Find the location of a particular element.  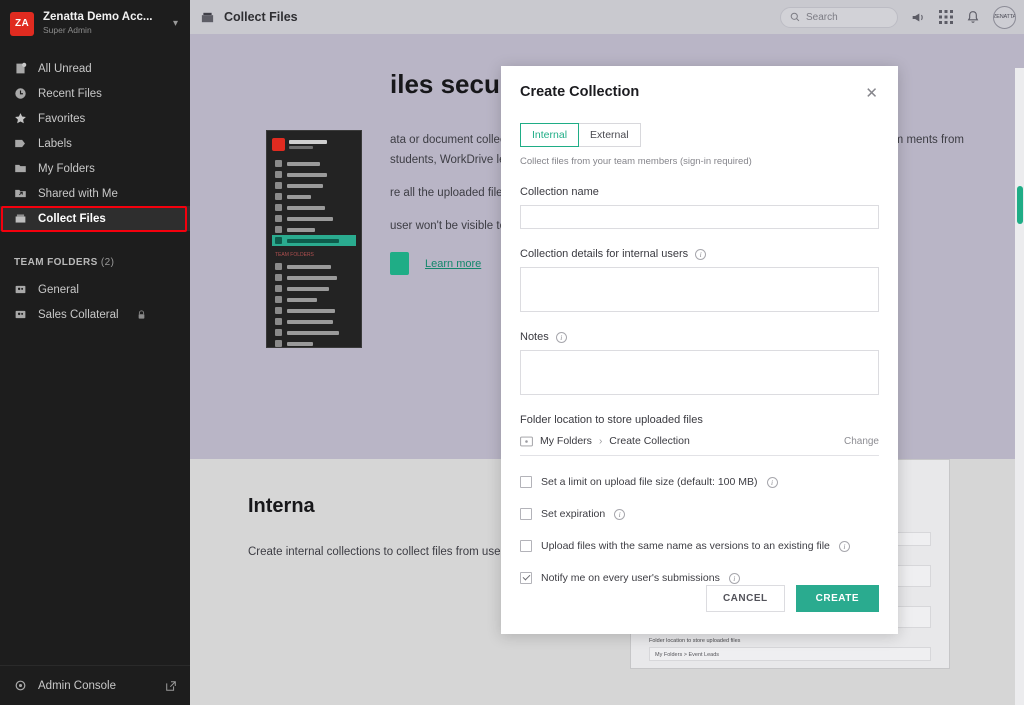

sidebar-item-all-unread: All Unread is located at coordinates (95, 68).